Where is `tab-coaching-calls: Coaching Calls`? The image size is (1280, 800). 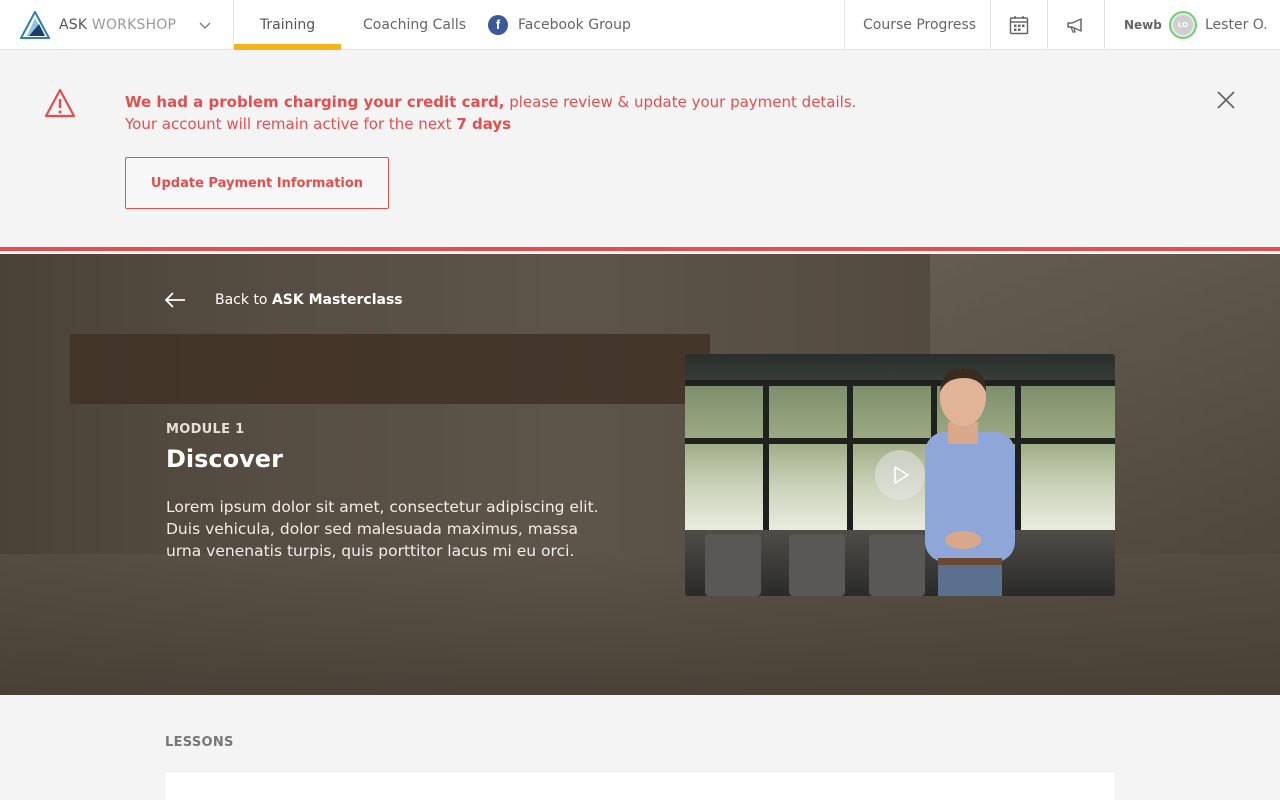
tab-coaching-calls: Coaching Calls is located at coordinates (414, 25).